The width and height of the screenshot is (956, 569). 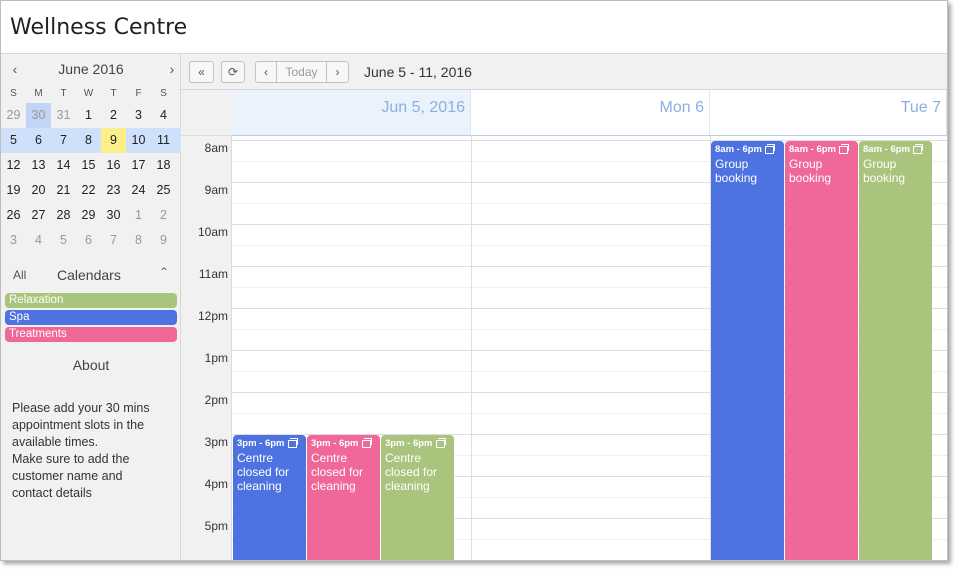 I want to click on hour-label: 8am, so click(x=216, y=148).